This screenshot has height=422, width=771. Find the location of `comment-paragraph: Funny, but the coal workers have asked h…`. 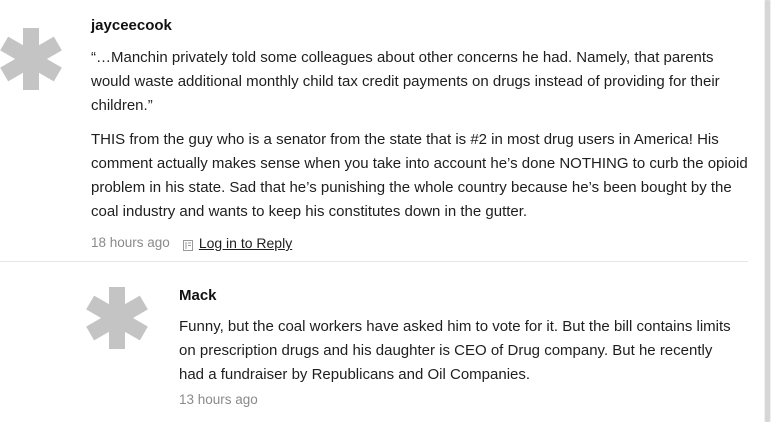

comment-paragraph: Funny, but the coal workers have asked h… is located at coordinates (455, 350).